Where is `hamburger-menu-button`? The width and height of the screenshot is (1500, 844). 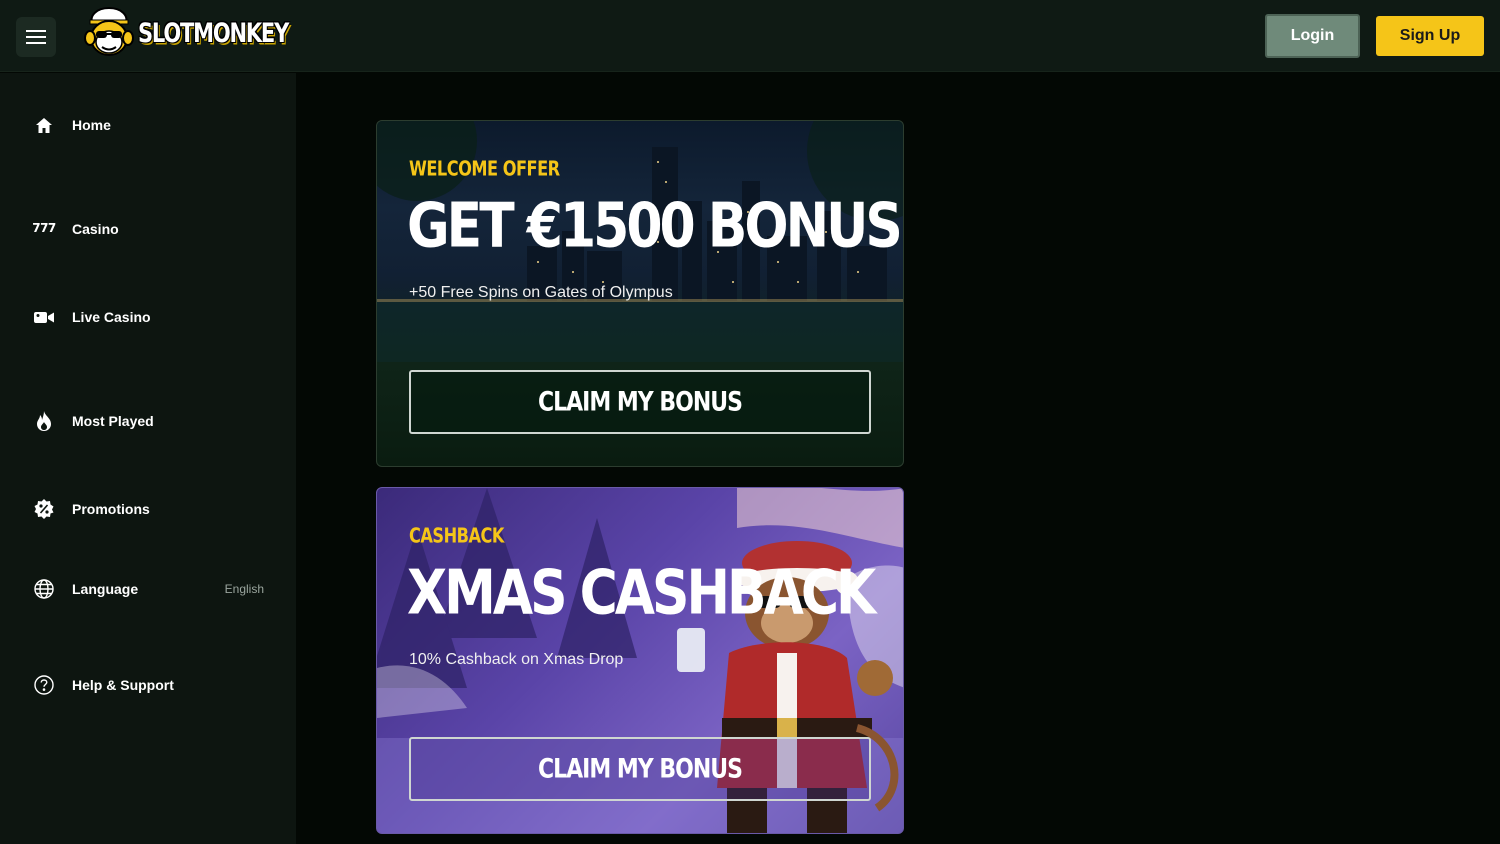 hamburger-menu-button is located at coordinates (36, 37).